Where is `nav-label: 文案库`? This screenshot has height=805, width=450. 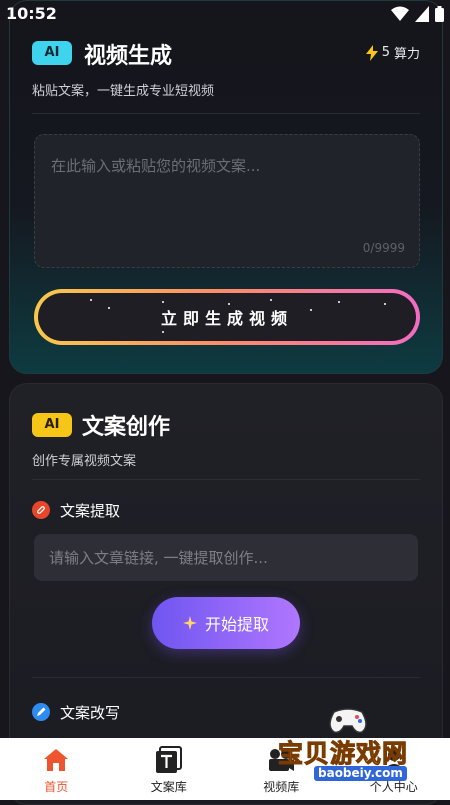 nav-label: 文案库 is located at coordinates (169, 786).